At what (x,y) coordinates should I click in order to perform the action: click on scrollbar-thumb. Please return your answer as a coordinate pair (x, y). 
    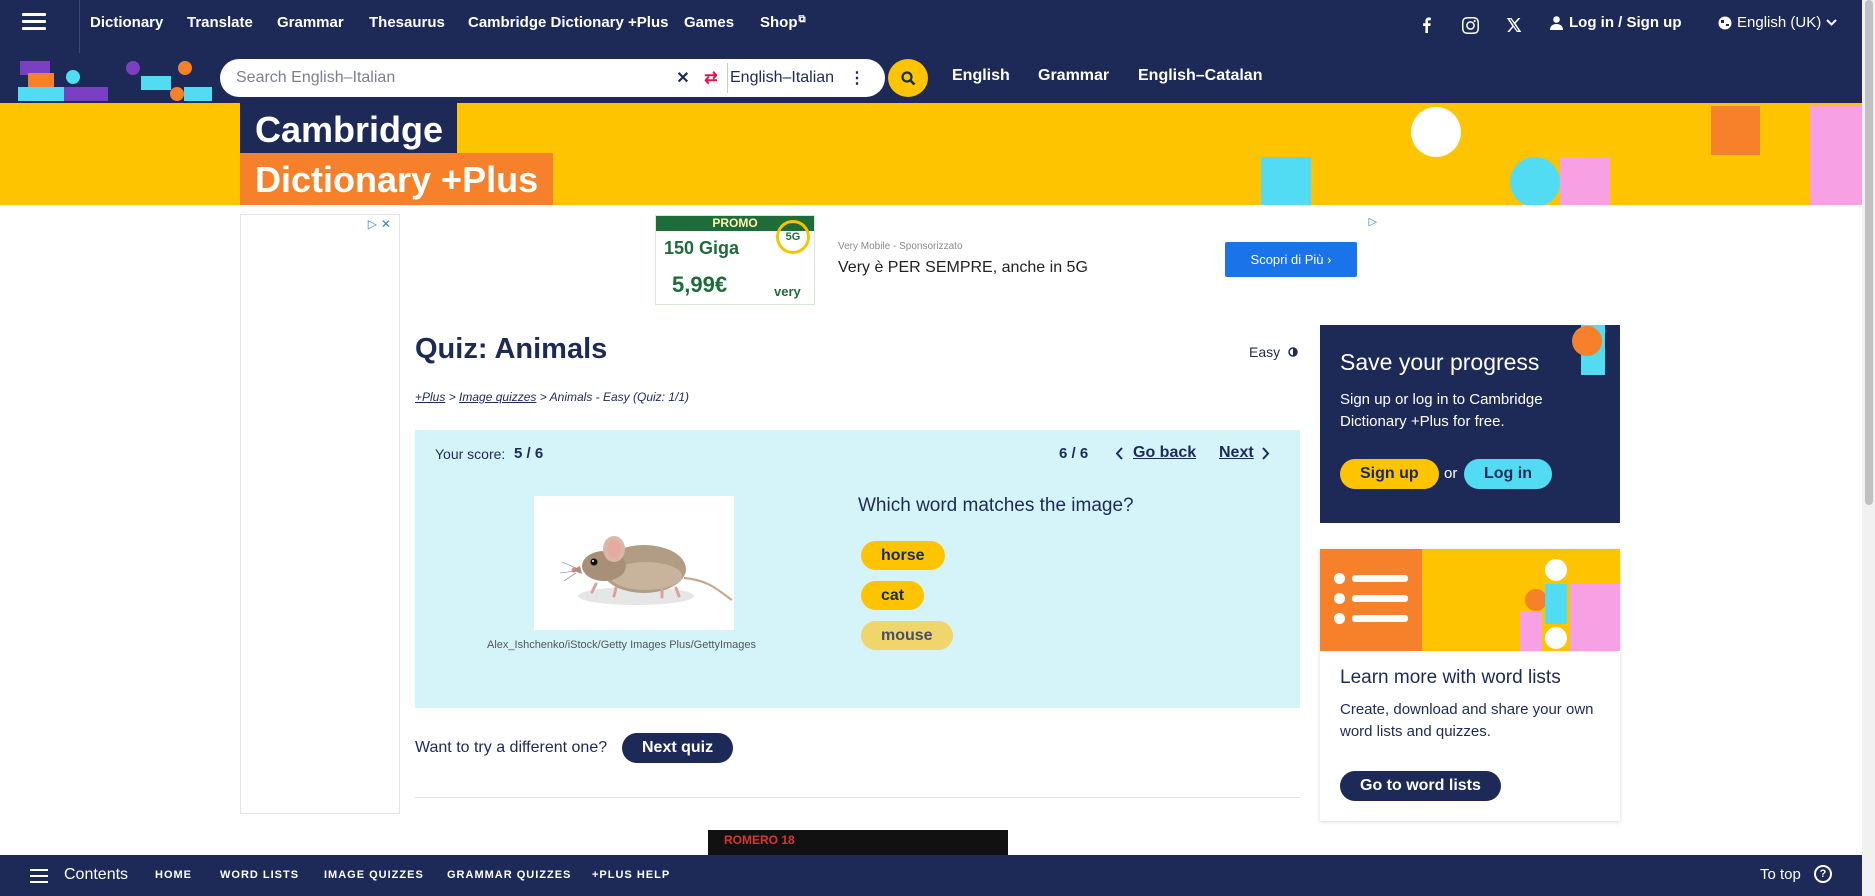
    Looking at the image, I should click on (1869, 252).